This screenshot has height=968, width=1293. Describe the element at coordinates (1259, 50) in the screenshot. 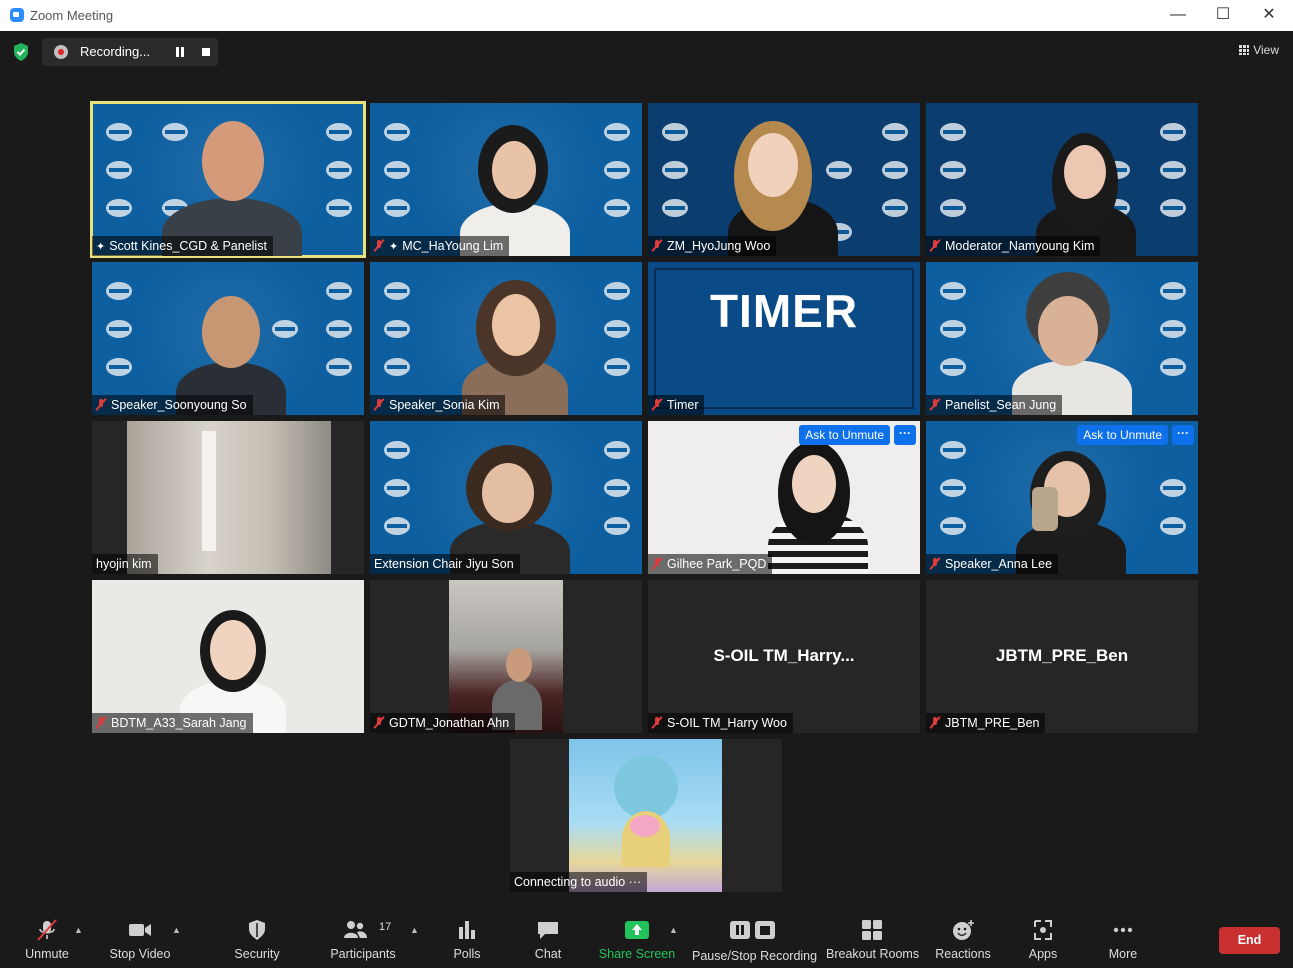

I see `view-button: View` at that location.